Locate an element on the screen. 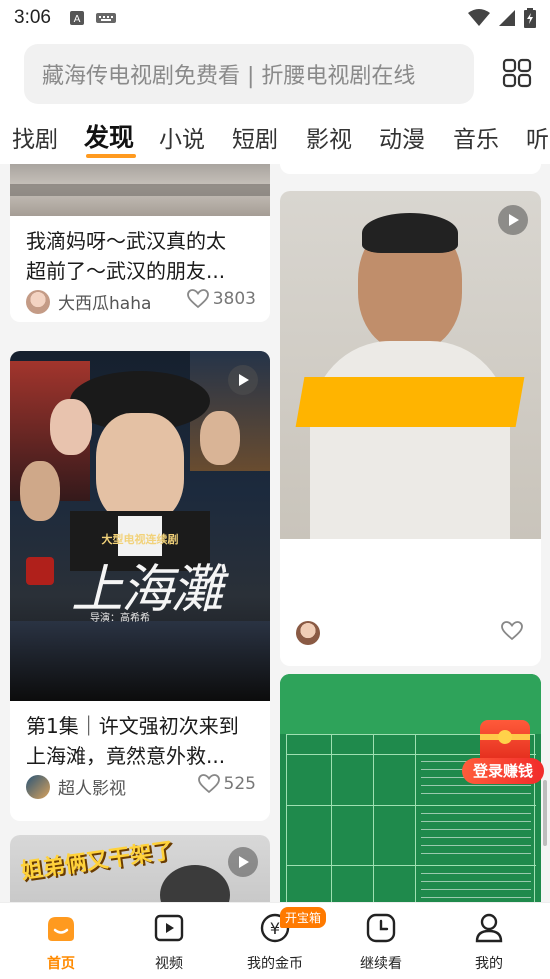 This screenshot has height=979, width=550. tab-xiaoshuo: 小说 is located at coordinates (182, 137).